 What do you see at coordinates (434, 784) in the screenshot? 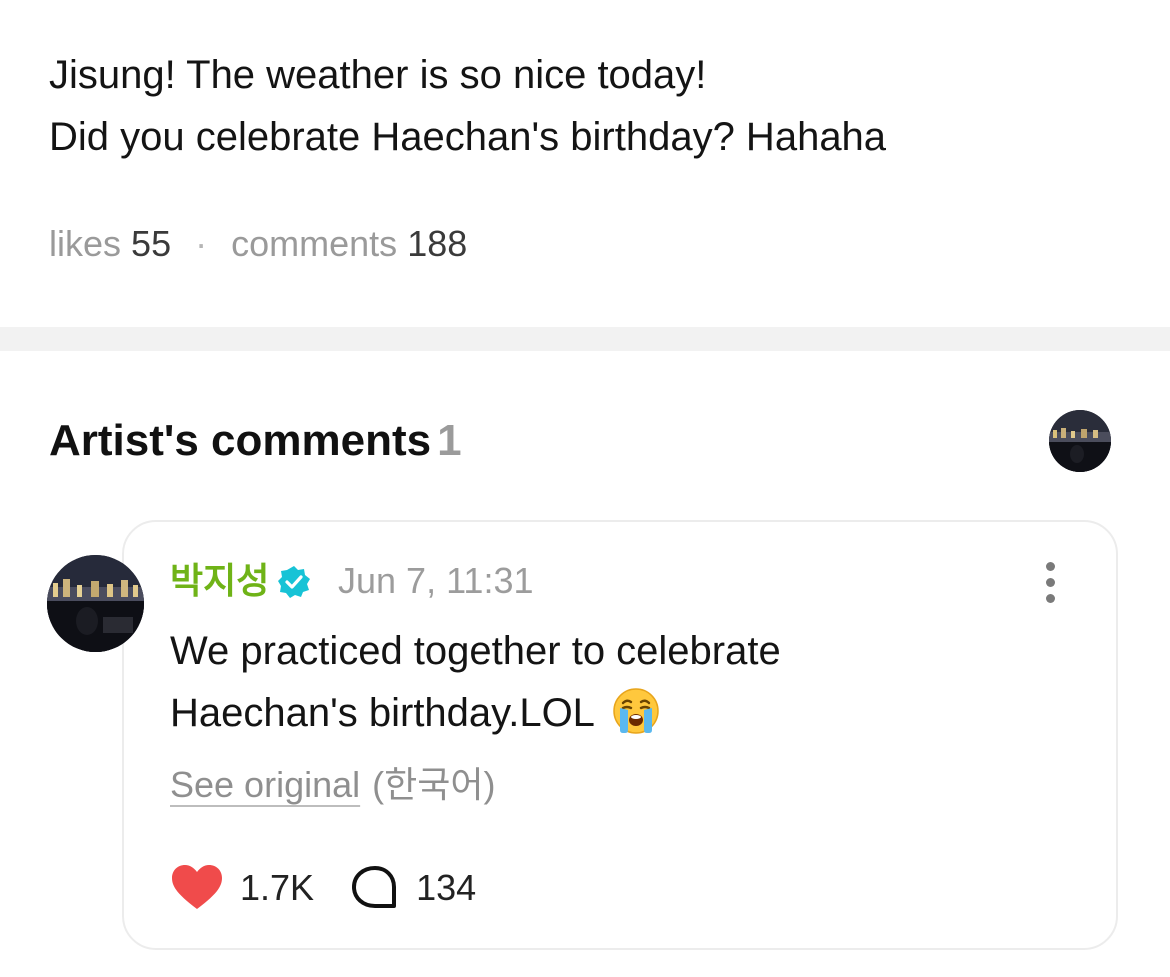
I see `original-language: (한국어)` at bounding box center [434, 784].